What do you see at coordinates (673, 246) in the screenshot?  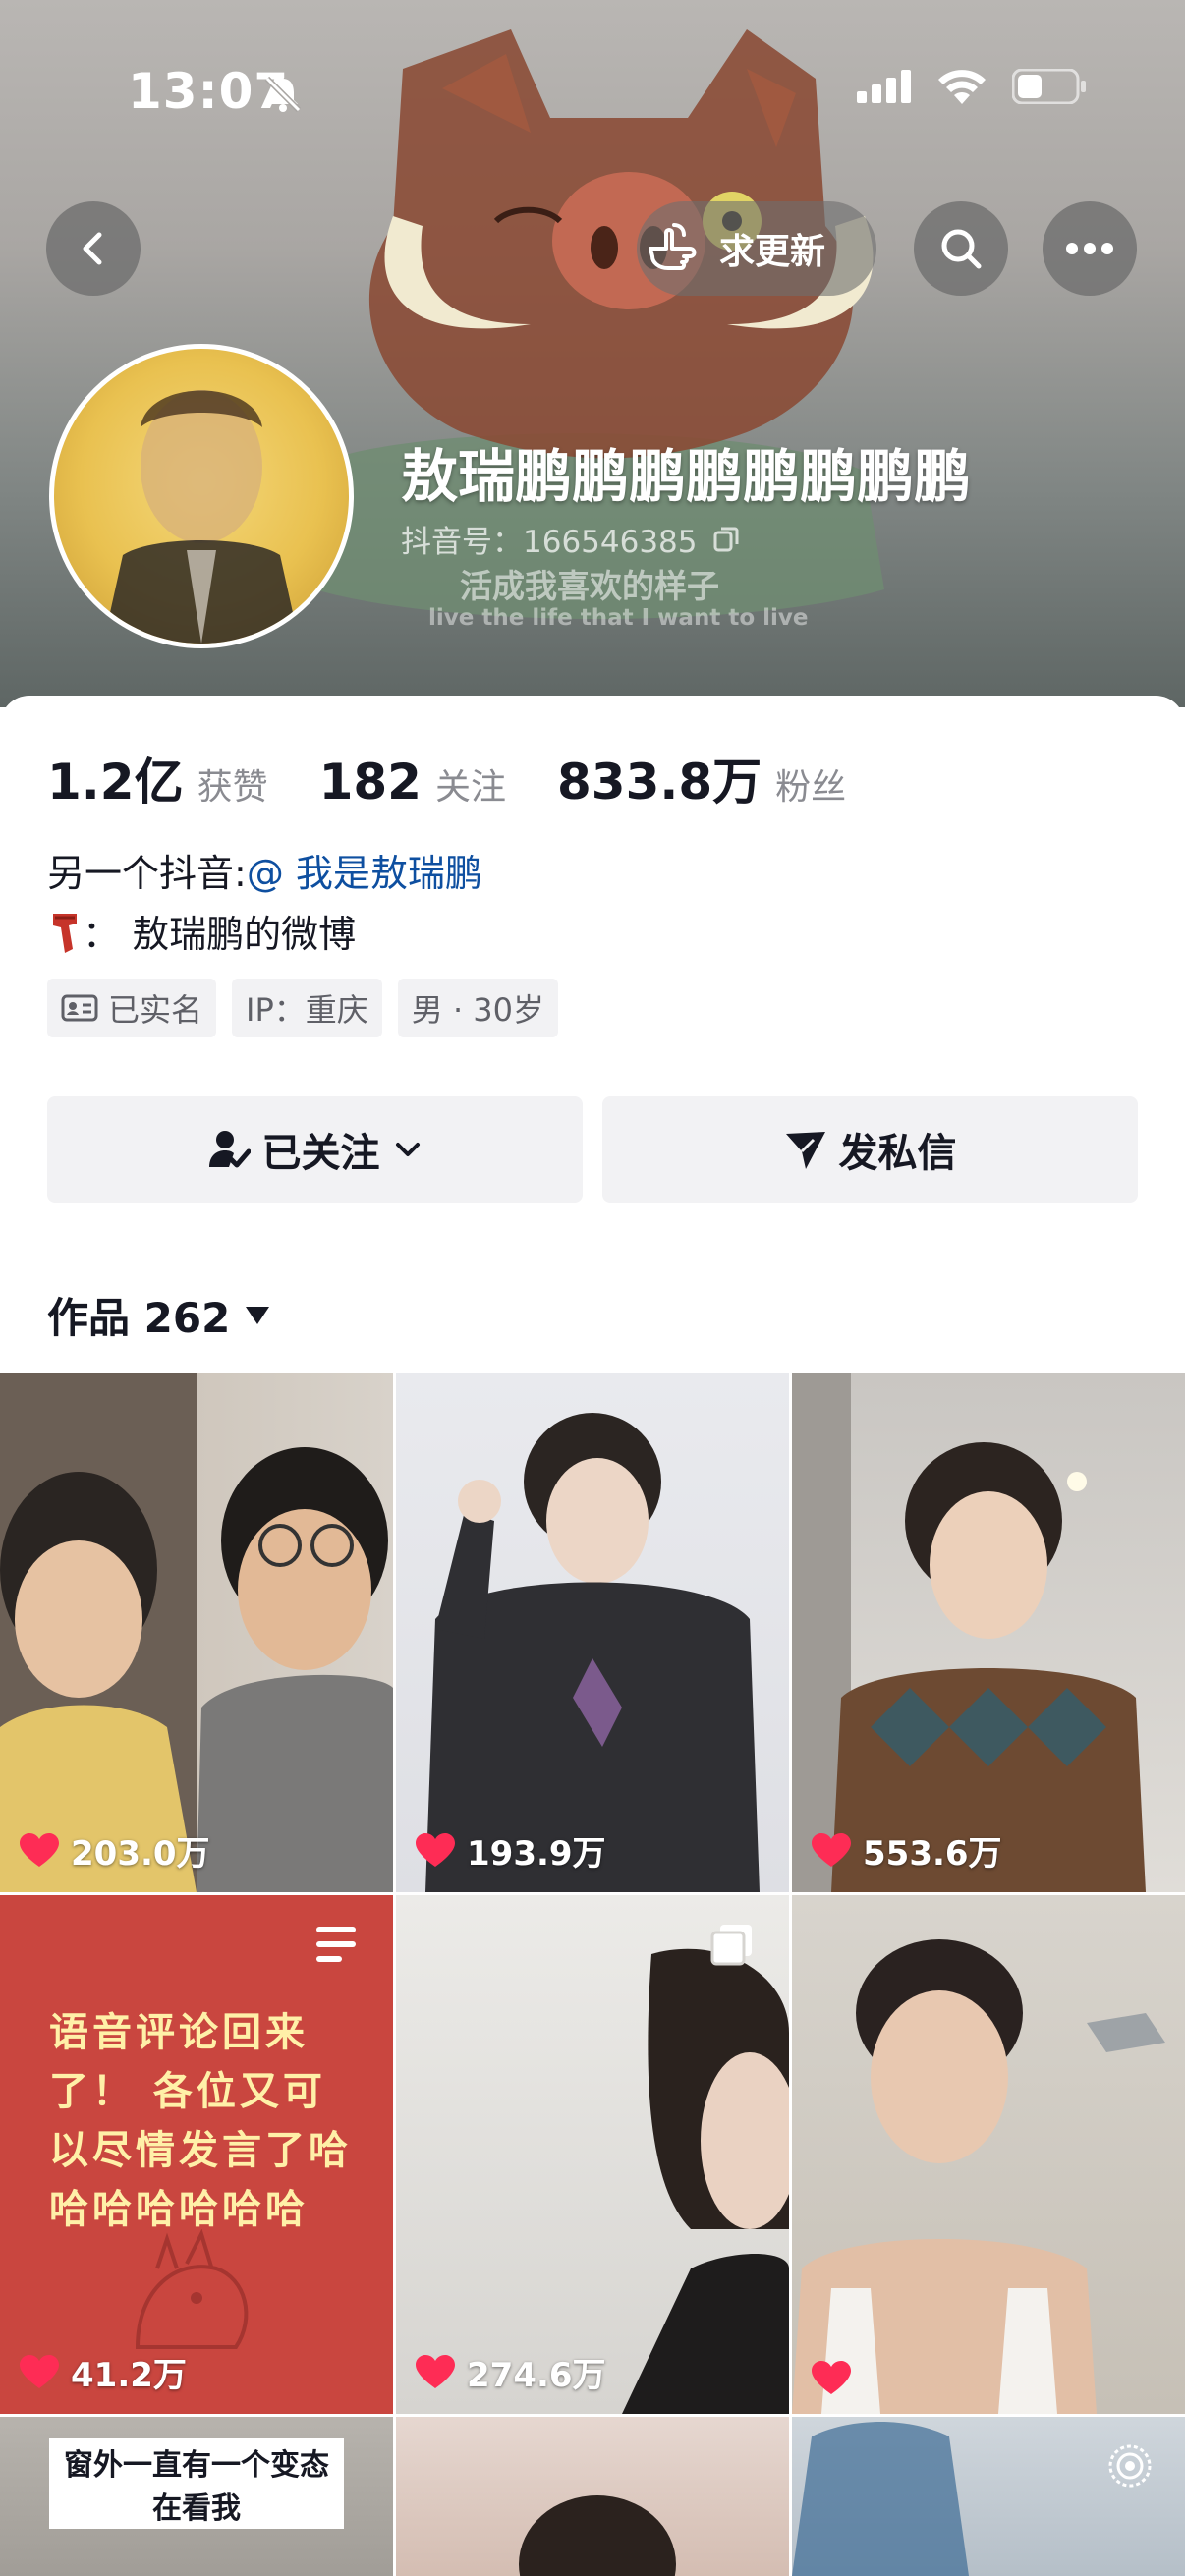 I see `pointing-hand-icon` at bounding box center [673, 246].